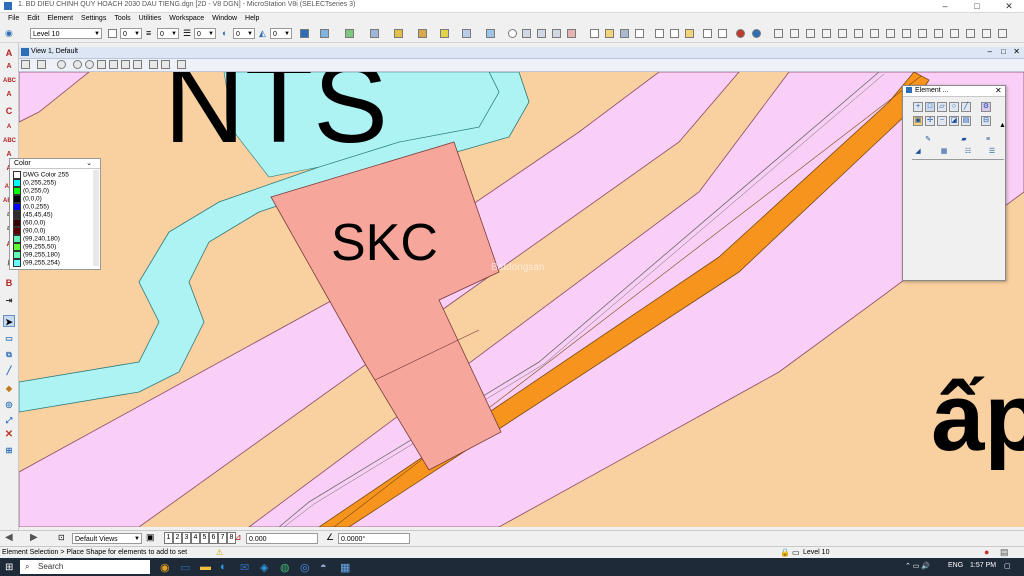 The height and width of the screenshot is (576, 1024). I want to click on copy-element-icon, so click(1002, 33).